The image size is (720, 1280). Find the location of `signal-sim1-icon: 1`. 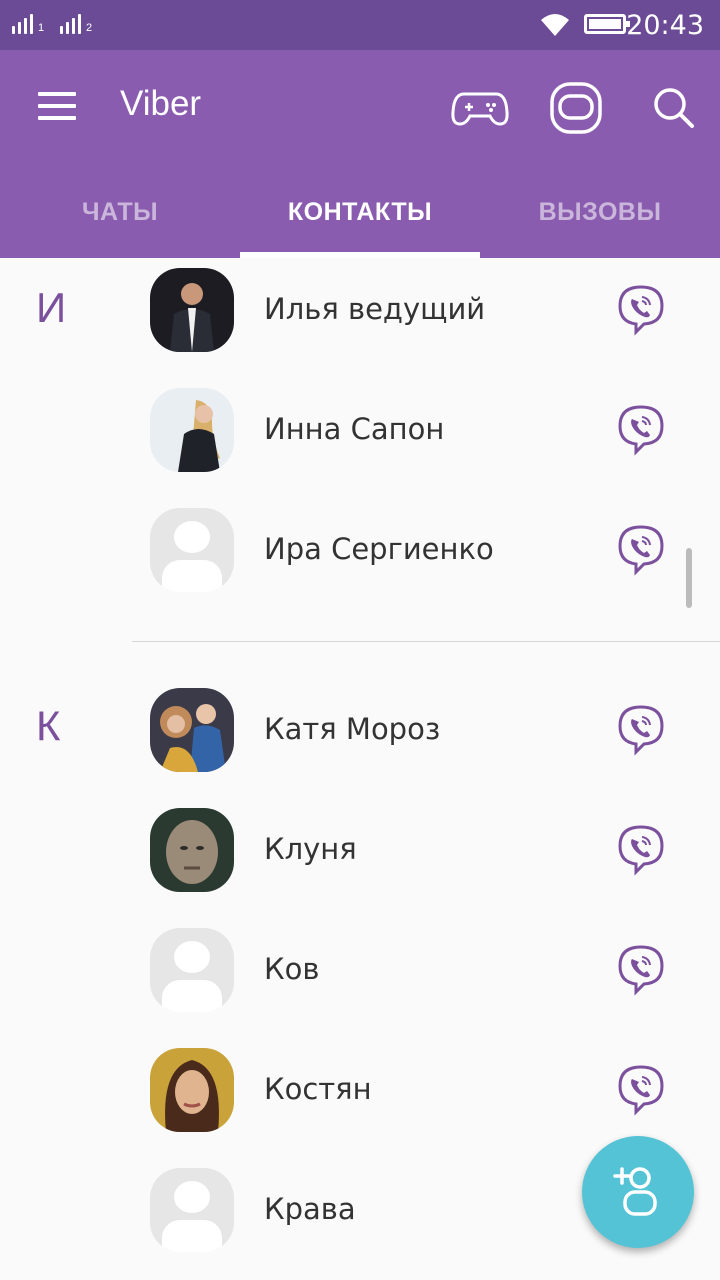

signal-sim1-icon: 1 is located at coordinates (28, 23).